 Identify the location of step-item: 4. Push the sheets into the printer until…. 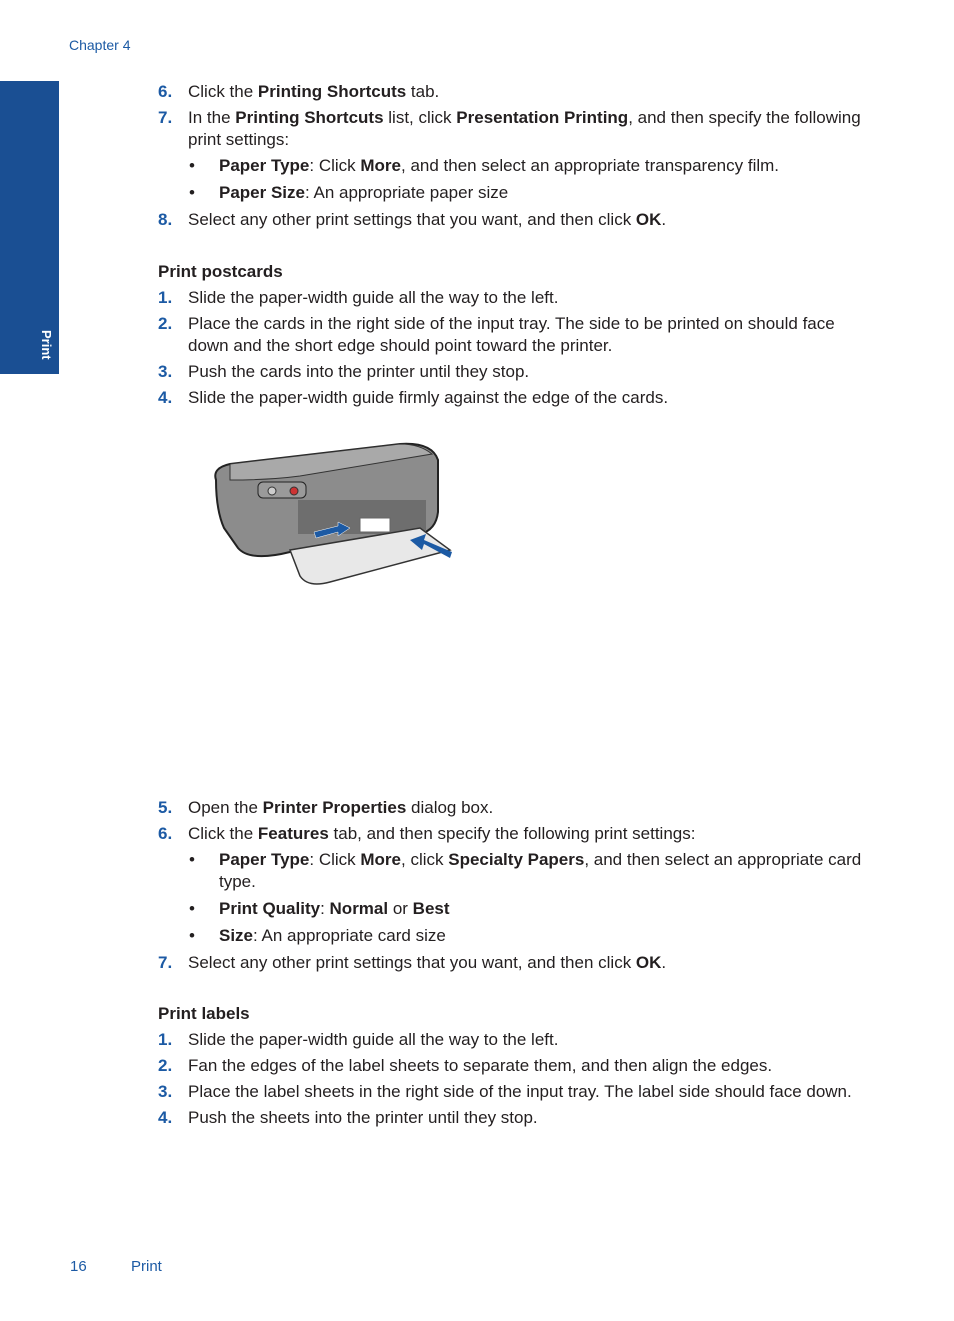
(518, 1118).